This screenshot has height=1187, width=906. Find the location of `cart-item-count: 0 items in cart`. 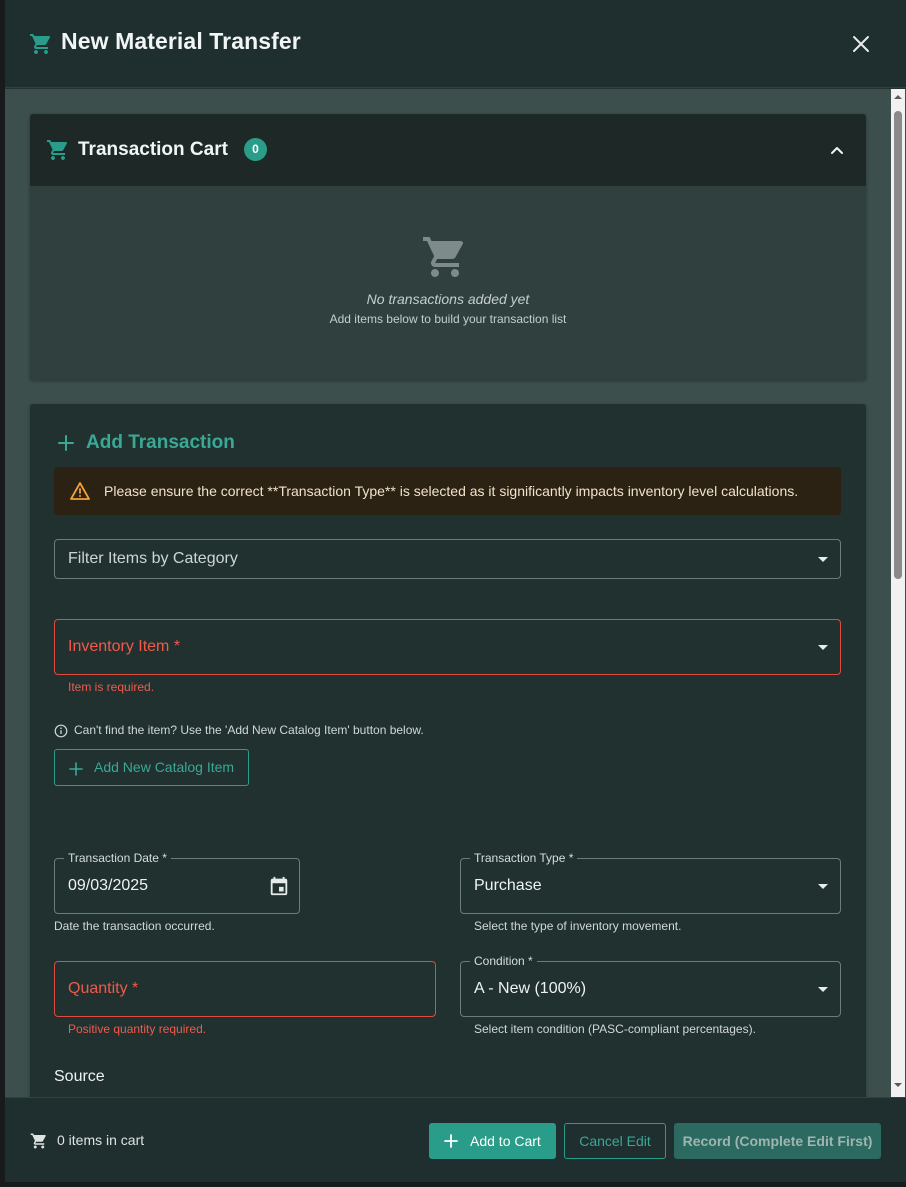

cart-item-count: 0 items in cart is located at coordinates (101, 1140).